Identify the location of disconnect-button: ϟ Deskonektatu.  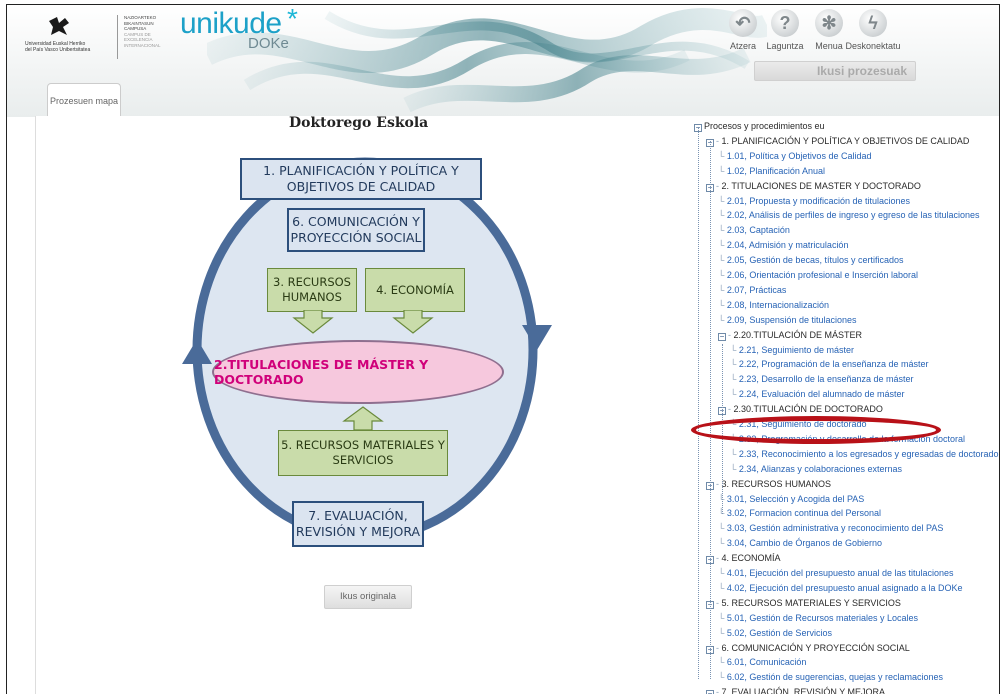
(873, 30).